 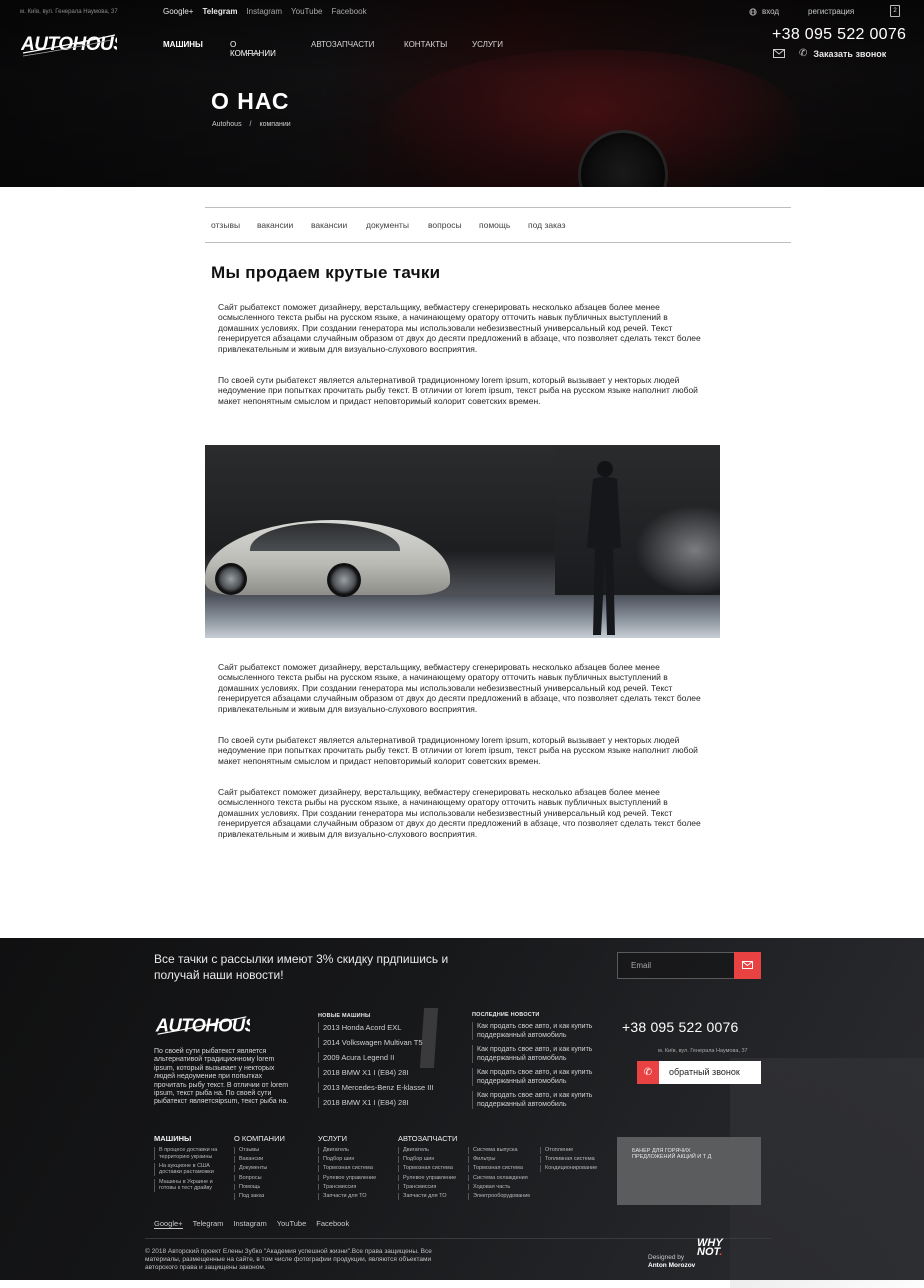 What do you see at coordinates (259, 1168) in the screenshot?
I see `footer-link: Документы` at bounding box center [259, 1168].